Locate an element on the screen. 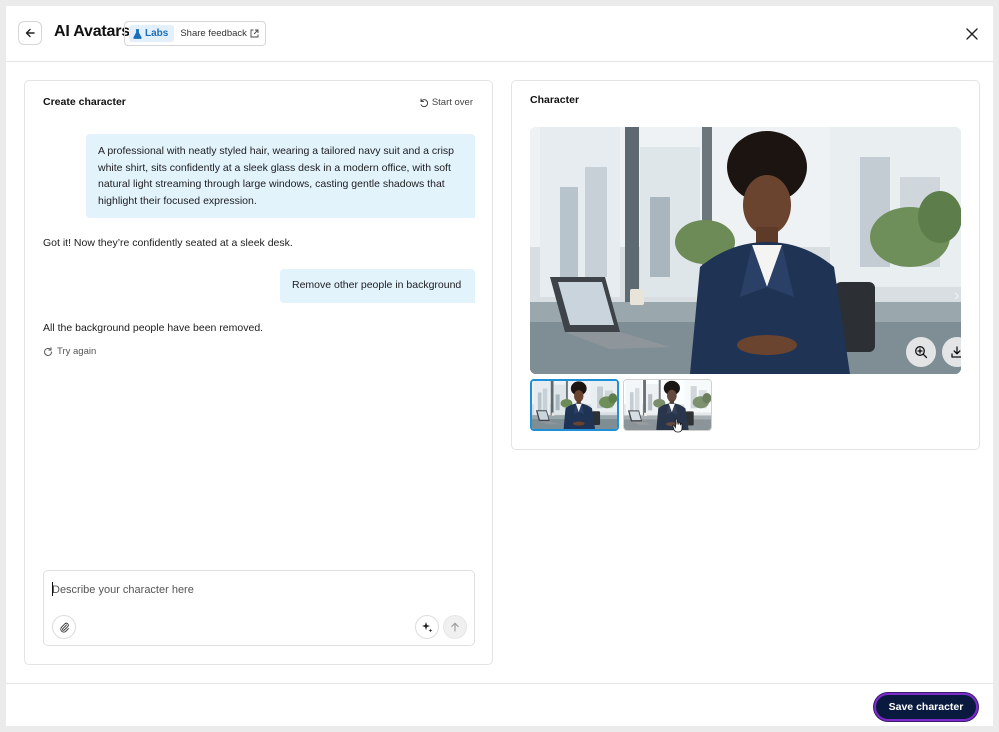  app-title: AI Avatars is located at coordinates (92, 31).